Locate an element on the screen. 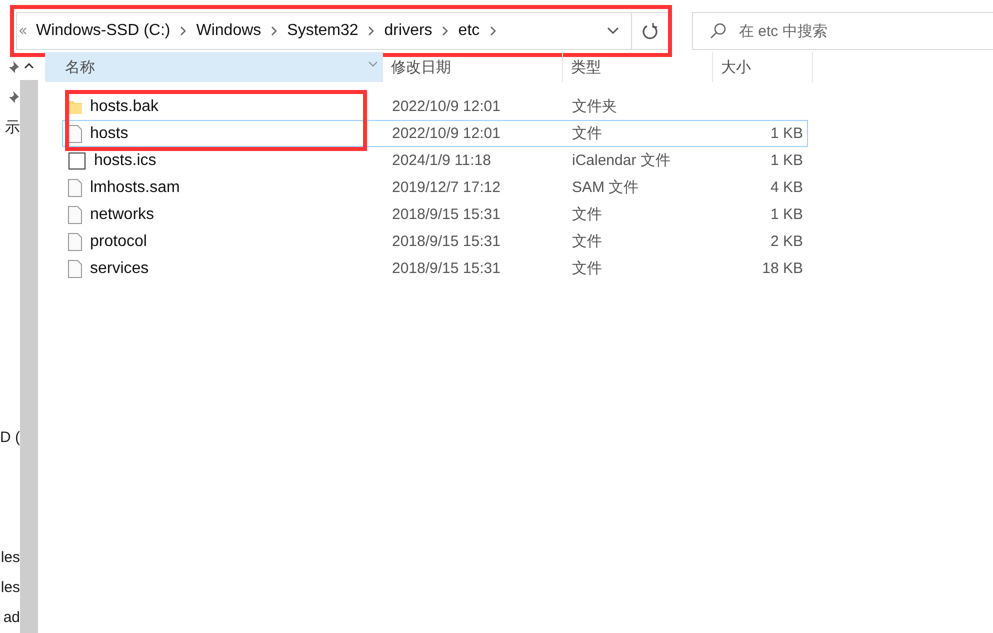  file-row: hosts 2022/10/9 12:01 文件 1 KB is located at coordinates (435, 133).